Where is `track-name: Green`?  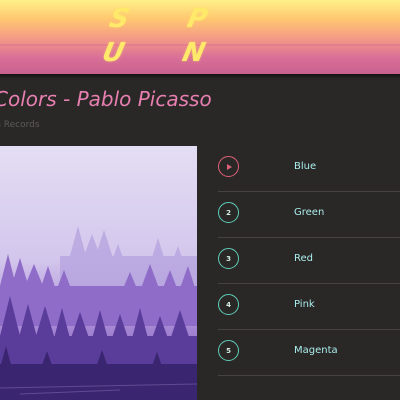 track-name: Green is located at coordinates (309, 212).